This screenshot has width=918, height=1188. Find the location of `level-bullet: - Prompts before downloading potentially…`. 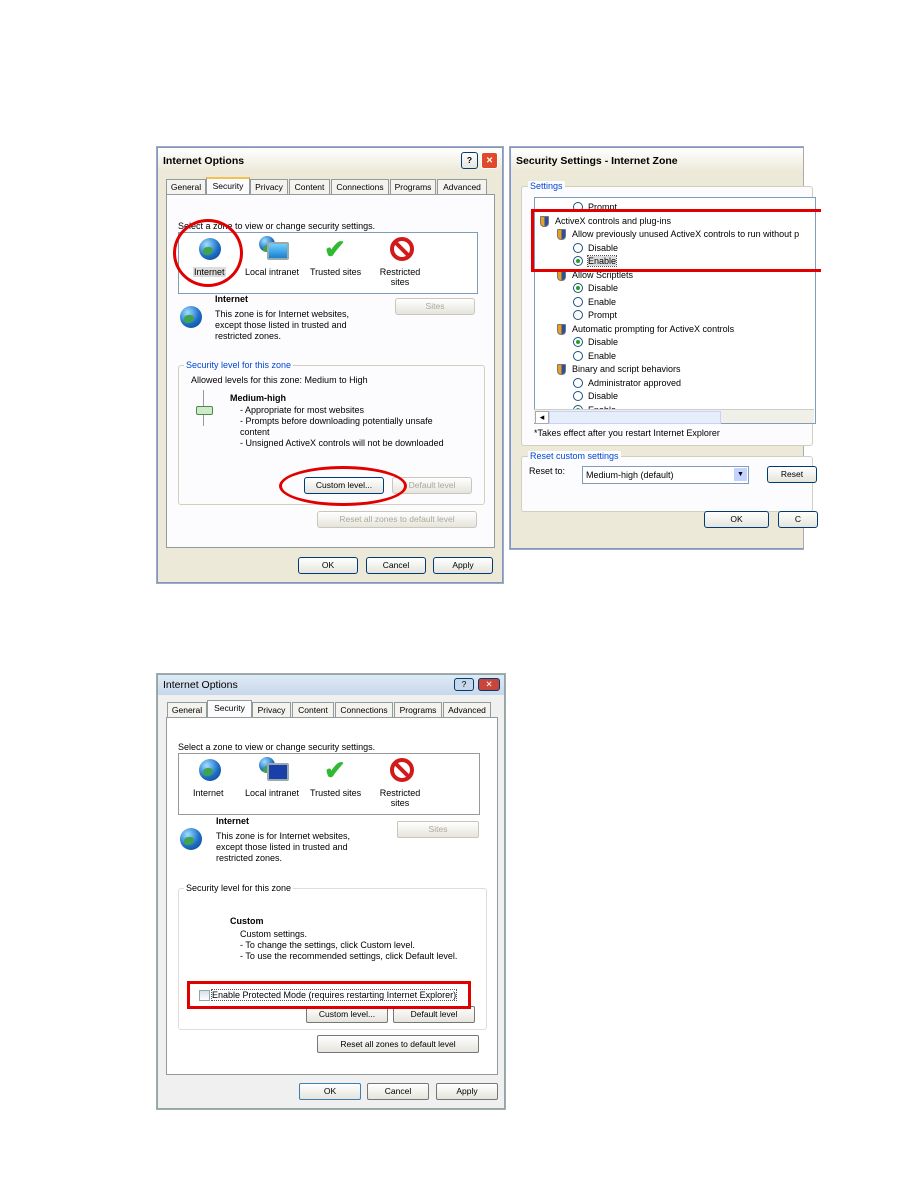

level-bullet: - Prompts before downloading potentially… is located at coordinates (336, 421).